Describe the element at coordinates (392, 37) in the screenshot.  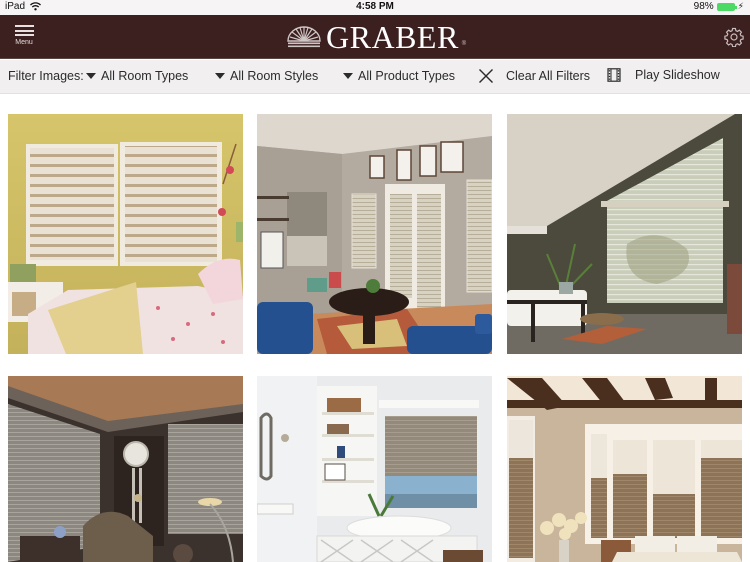
I see `logo-text: GRABER` at that location.